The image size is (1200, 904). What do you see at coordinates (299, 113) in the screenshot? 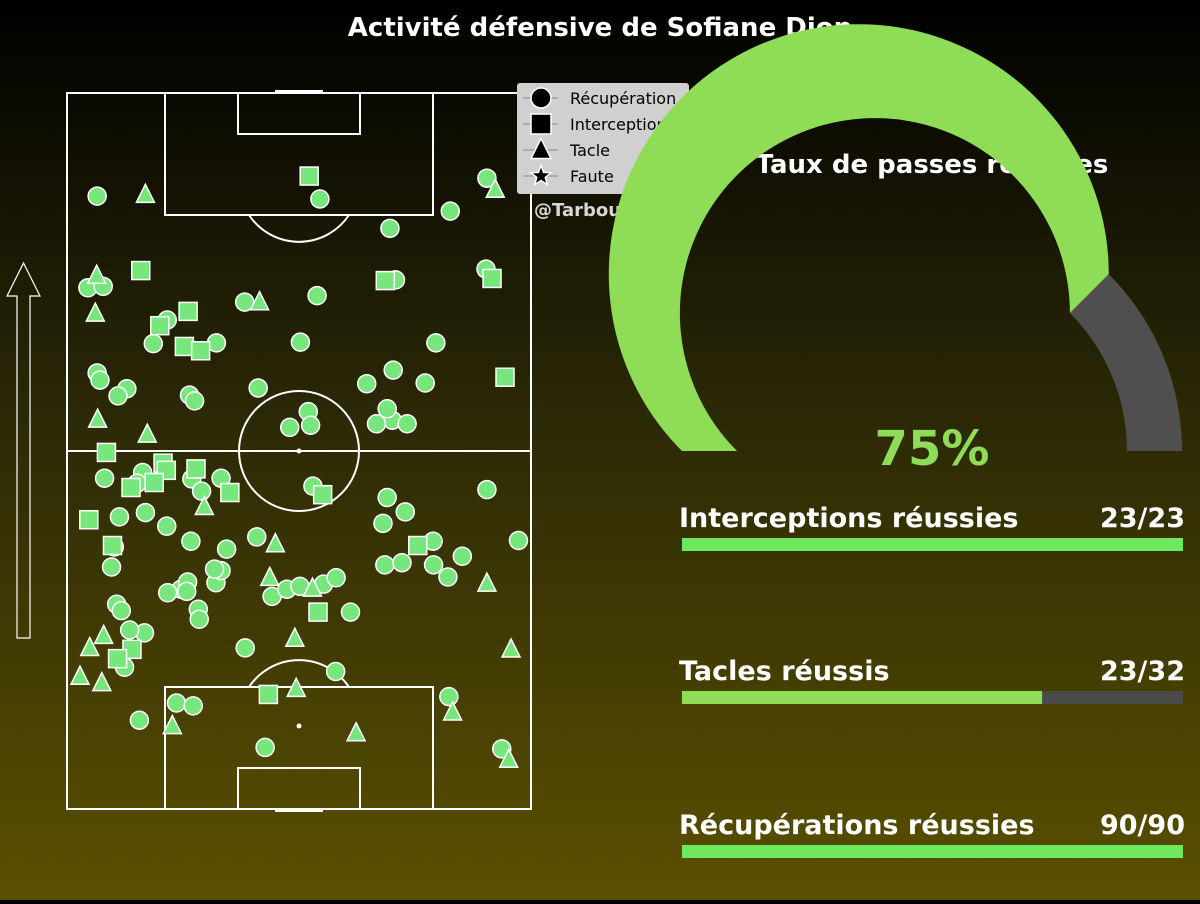
I see `top-goal-area` at bounding box center [299, 113].